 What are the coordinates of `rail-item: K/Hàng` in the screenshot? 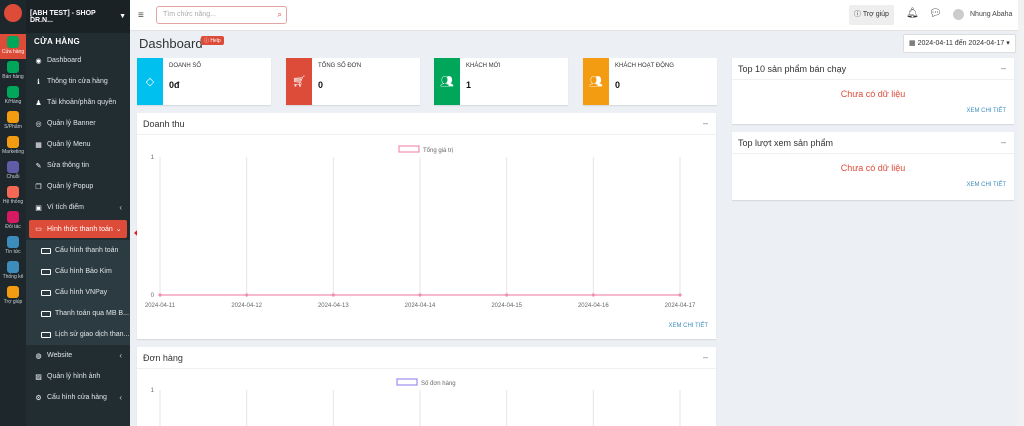 It's located at (13, 96).